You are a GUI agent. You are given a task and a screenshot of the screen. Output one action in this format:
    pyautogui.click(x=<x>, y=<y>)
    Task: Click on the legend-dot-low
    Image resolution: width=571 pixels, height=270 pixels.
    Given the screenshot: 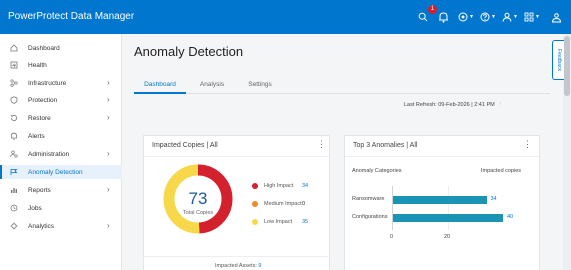 What is the action you would take?
    pyautogui.click(x=255, y=222)
    